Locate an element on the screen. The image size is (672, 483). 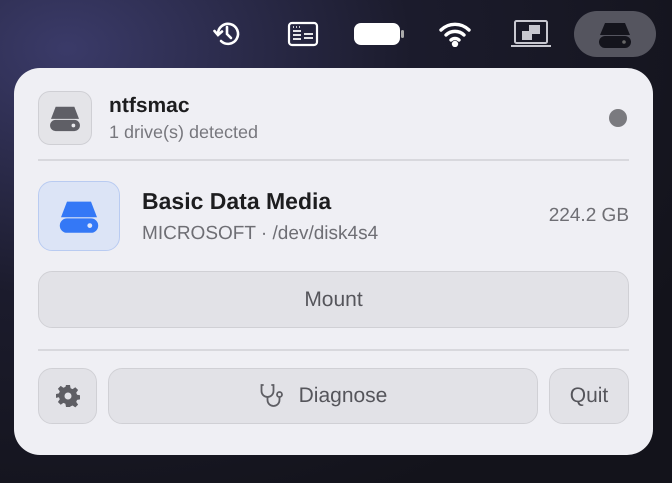
drive-count: 1 drive(s) detected is located at coordinates (184, 132).